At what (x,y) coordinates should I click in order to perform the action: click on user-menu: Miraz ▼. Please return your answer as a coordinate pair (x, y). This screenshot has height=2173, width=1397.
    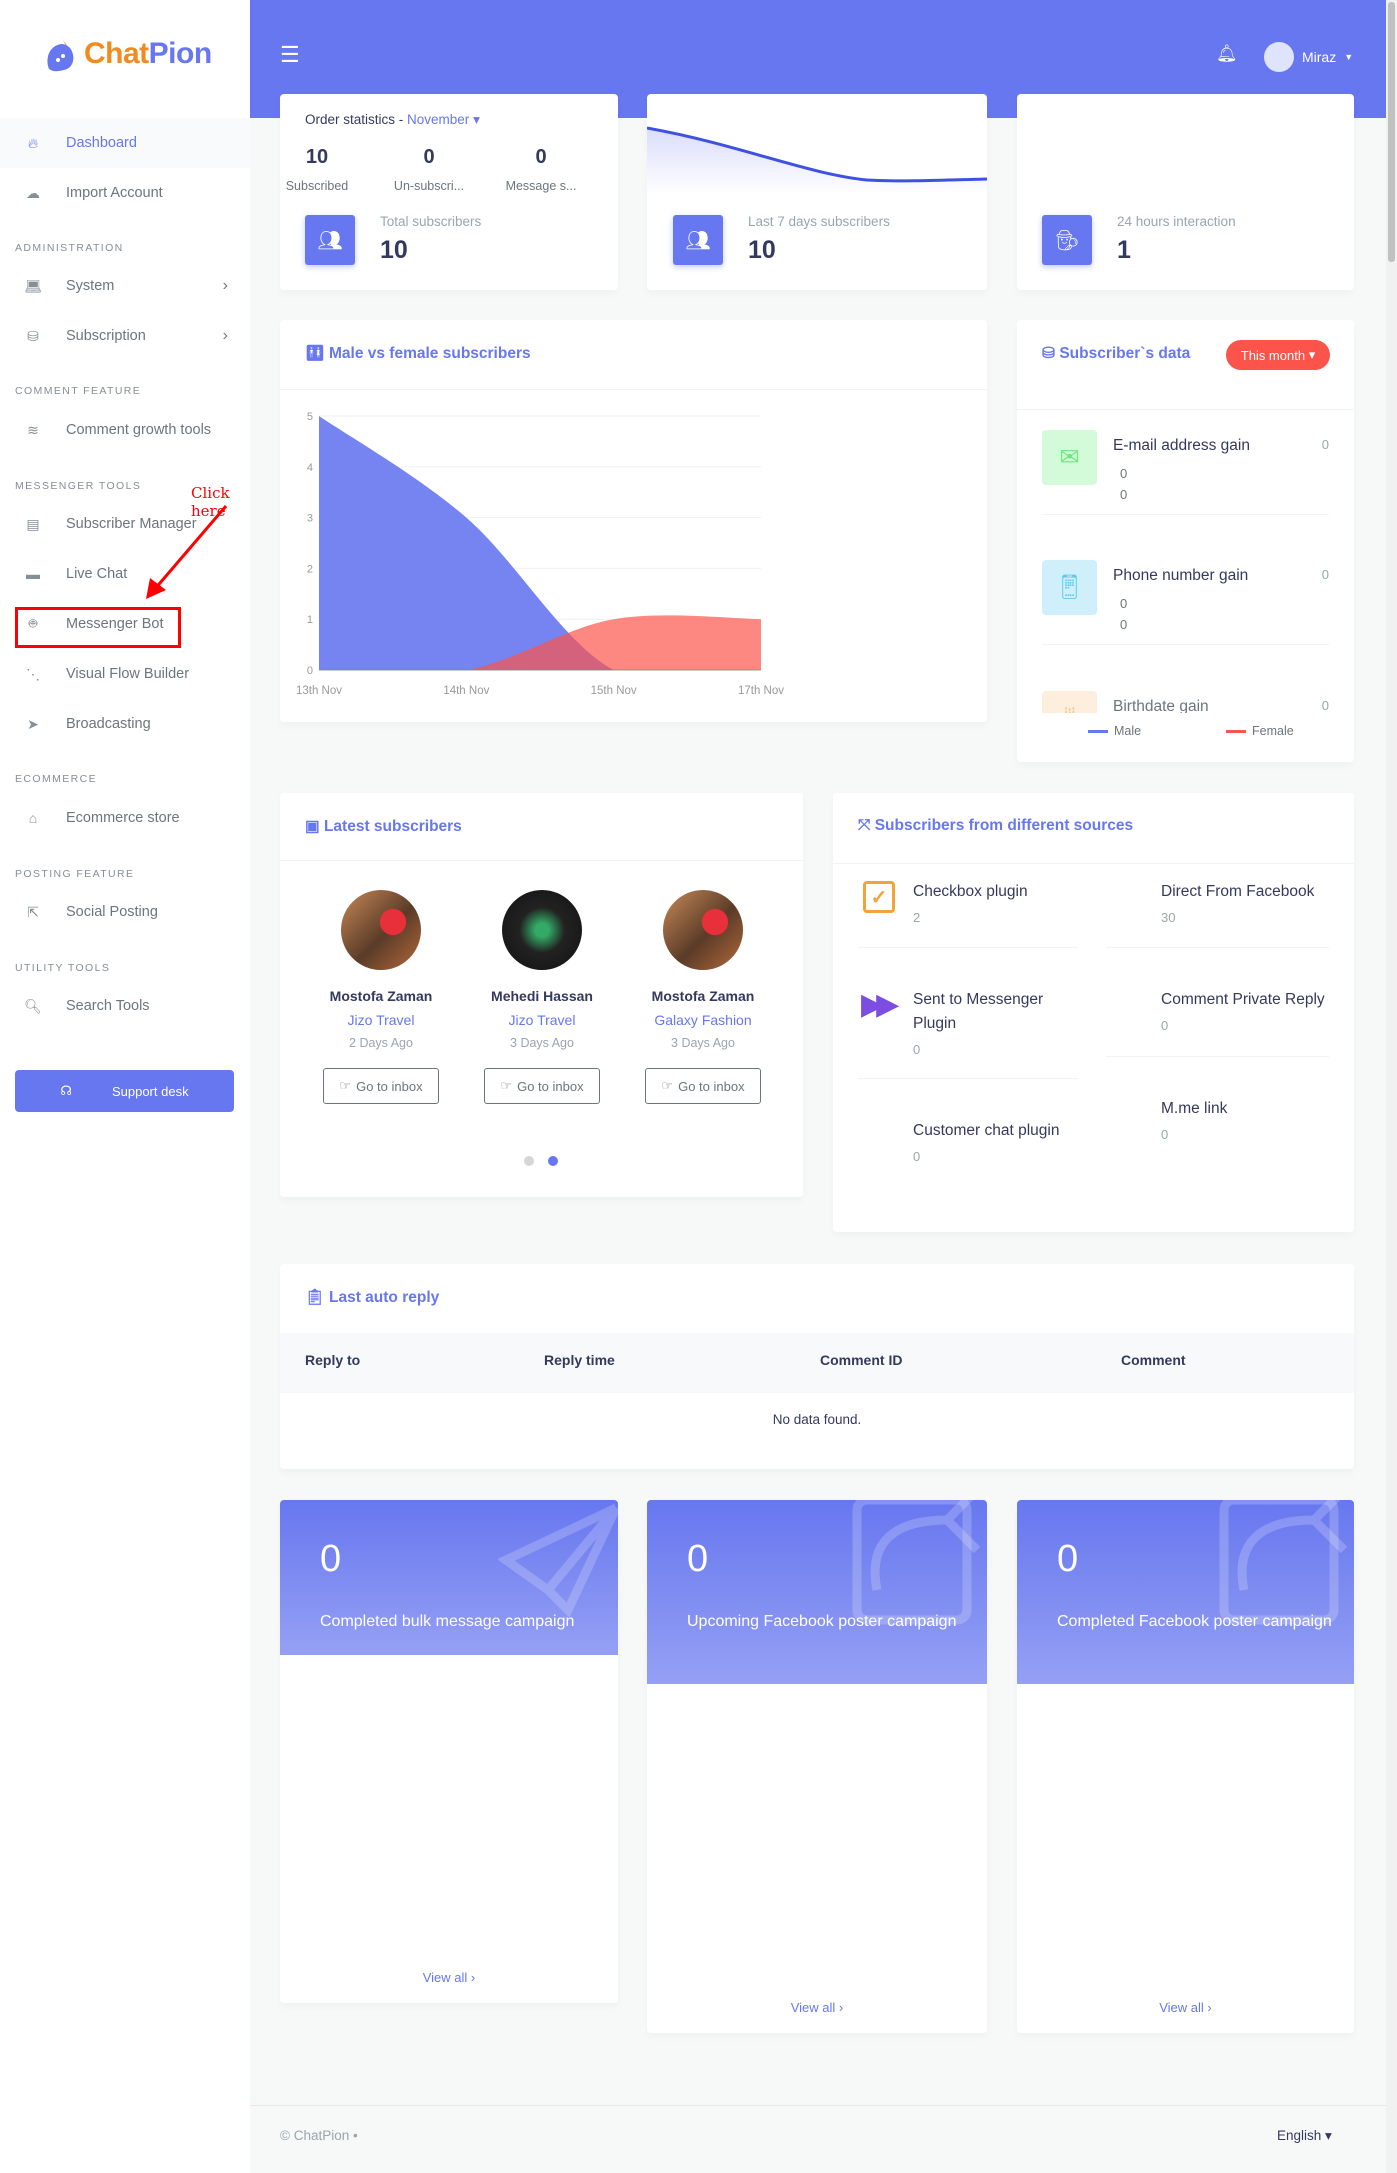
    Looking at the image, I should click on (1308, 57).